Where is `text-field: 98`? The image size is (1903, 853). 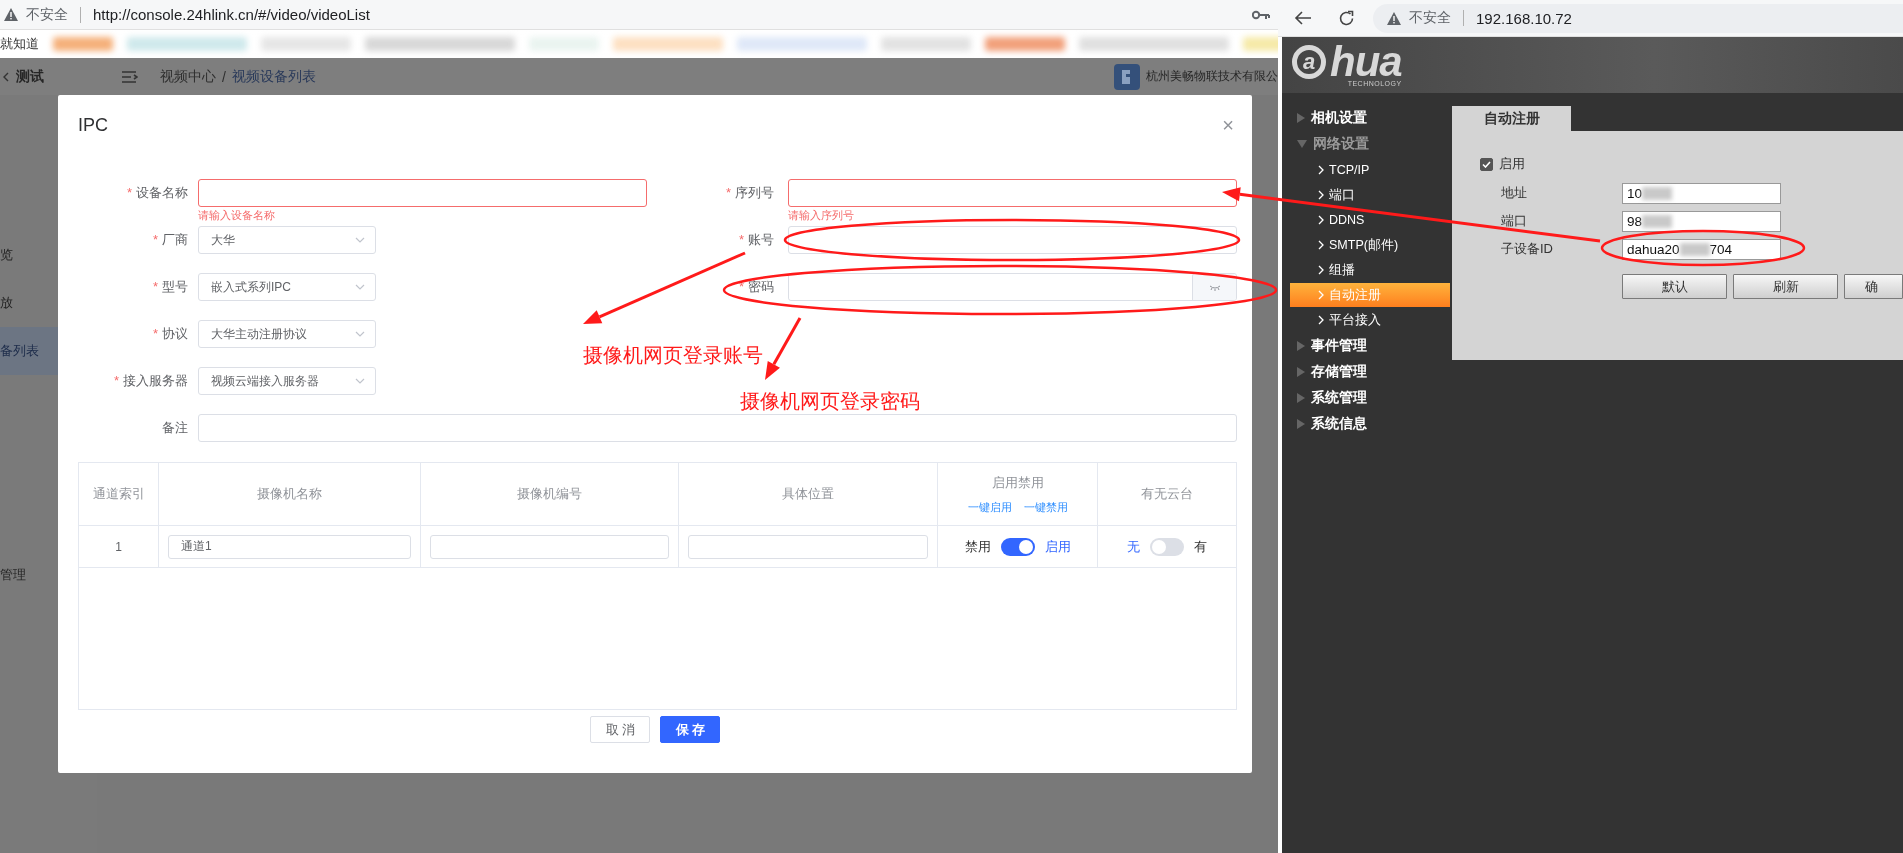 text-field: 98 is located at coordinates (1701, 221).